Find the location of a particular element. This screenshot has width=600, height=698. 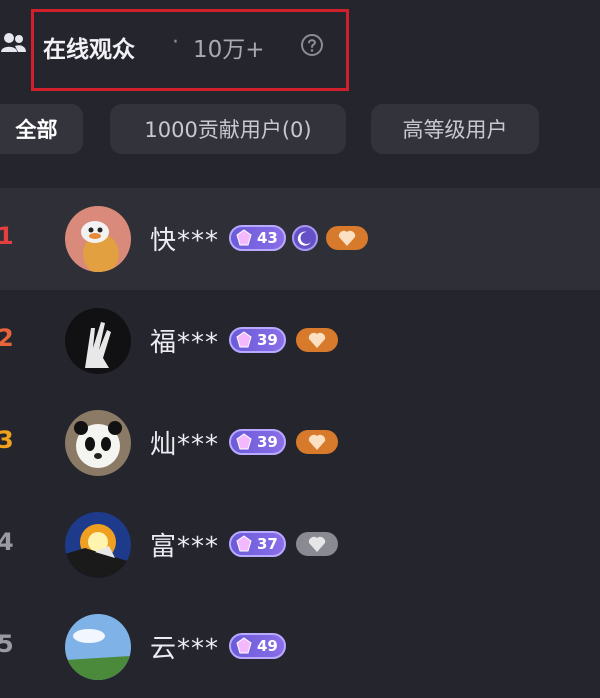

tab-high-level-users: 高等级用户 is located at coordinates (455, 129).